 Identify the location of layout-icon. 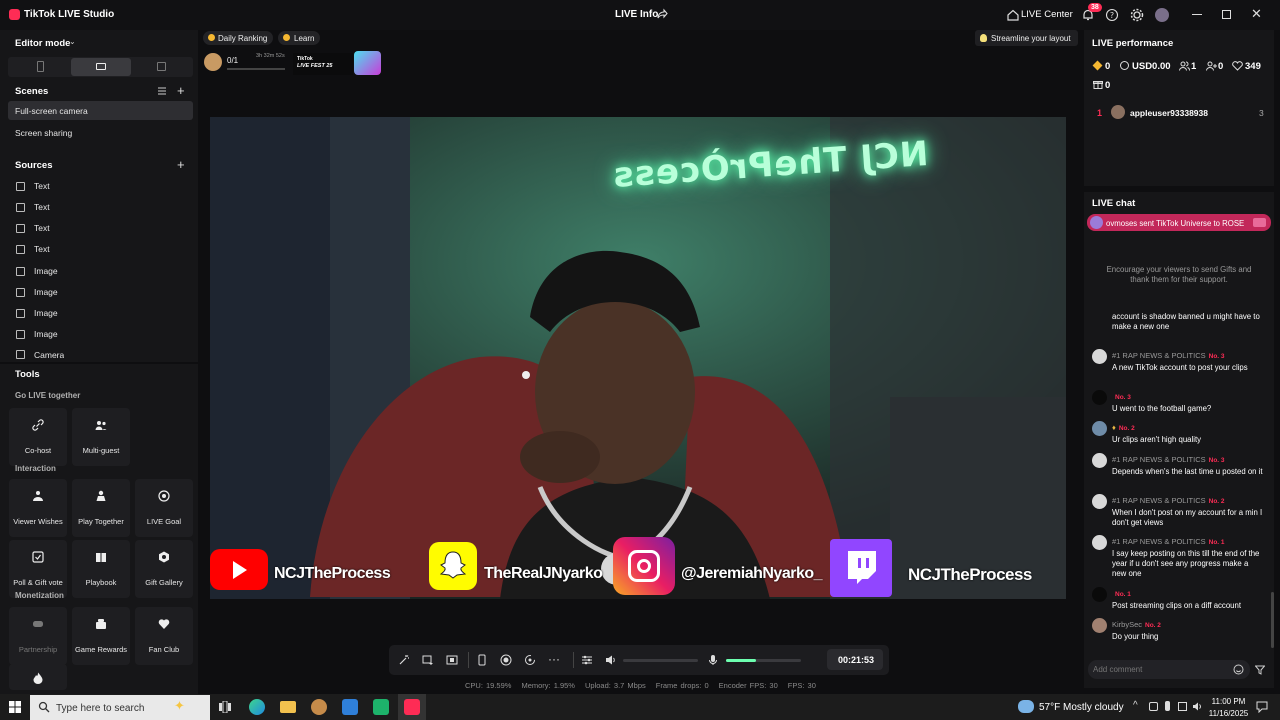
(452, 660).